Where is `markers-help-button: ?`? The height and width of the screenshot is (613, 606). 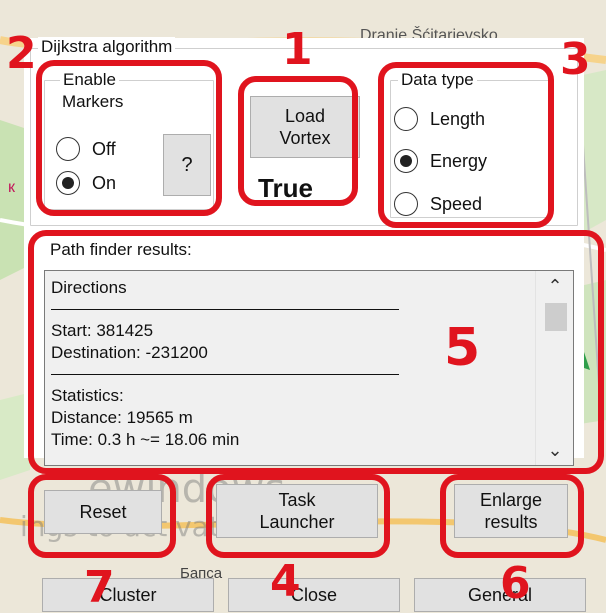
markers-help-button: ? is located at coordinates (187, 165).